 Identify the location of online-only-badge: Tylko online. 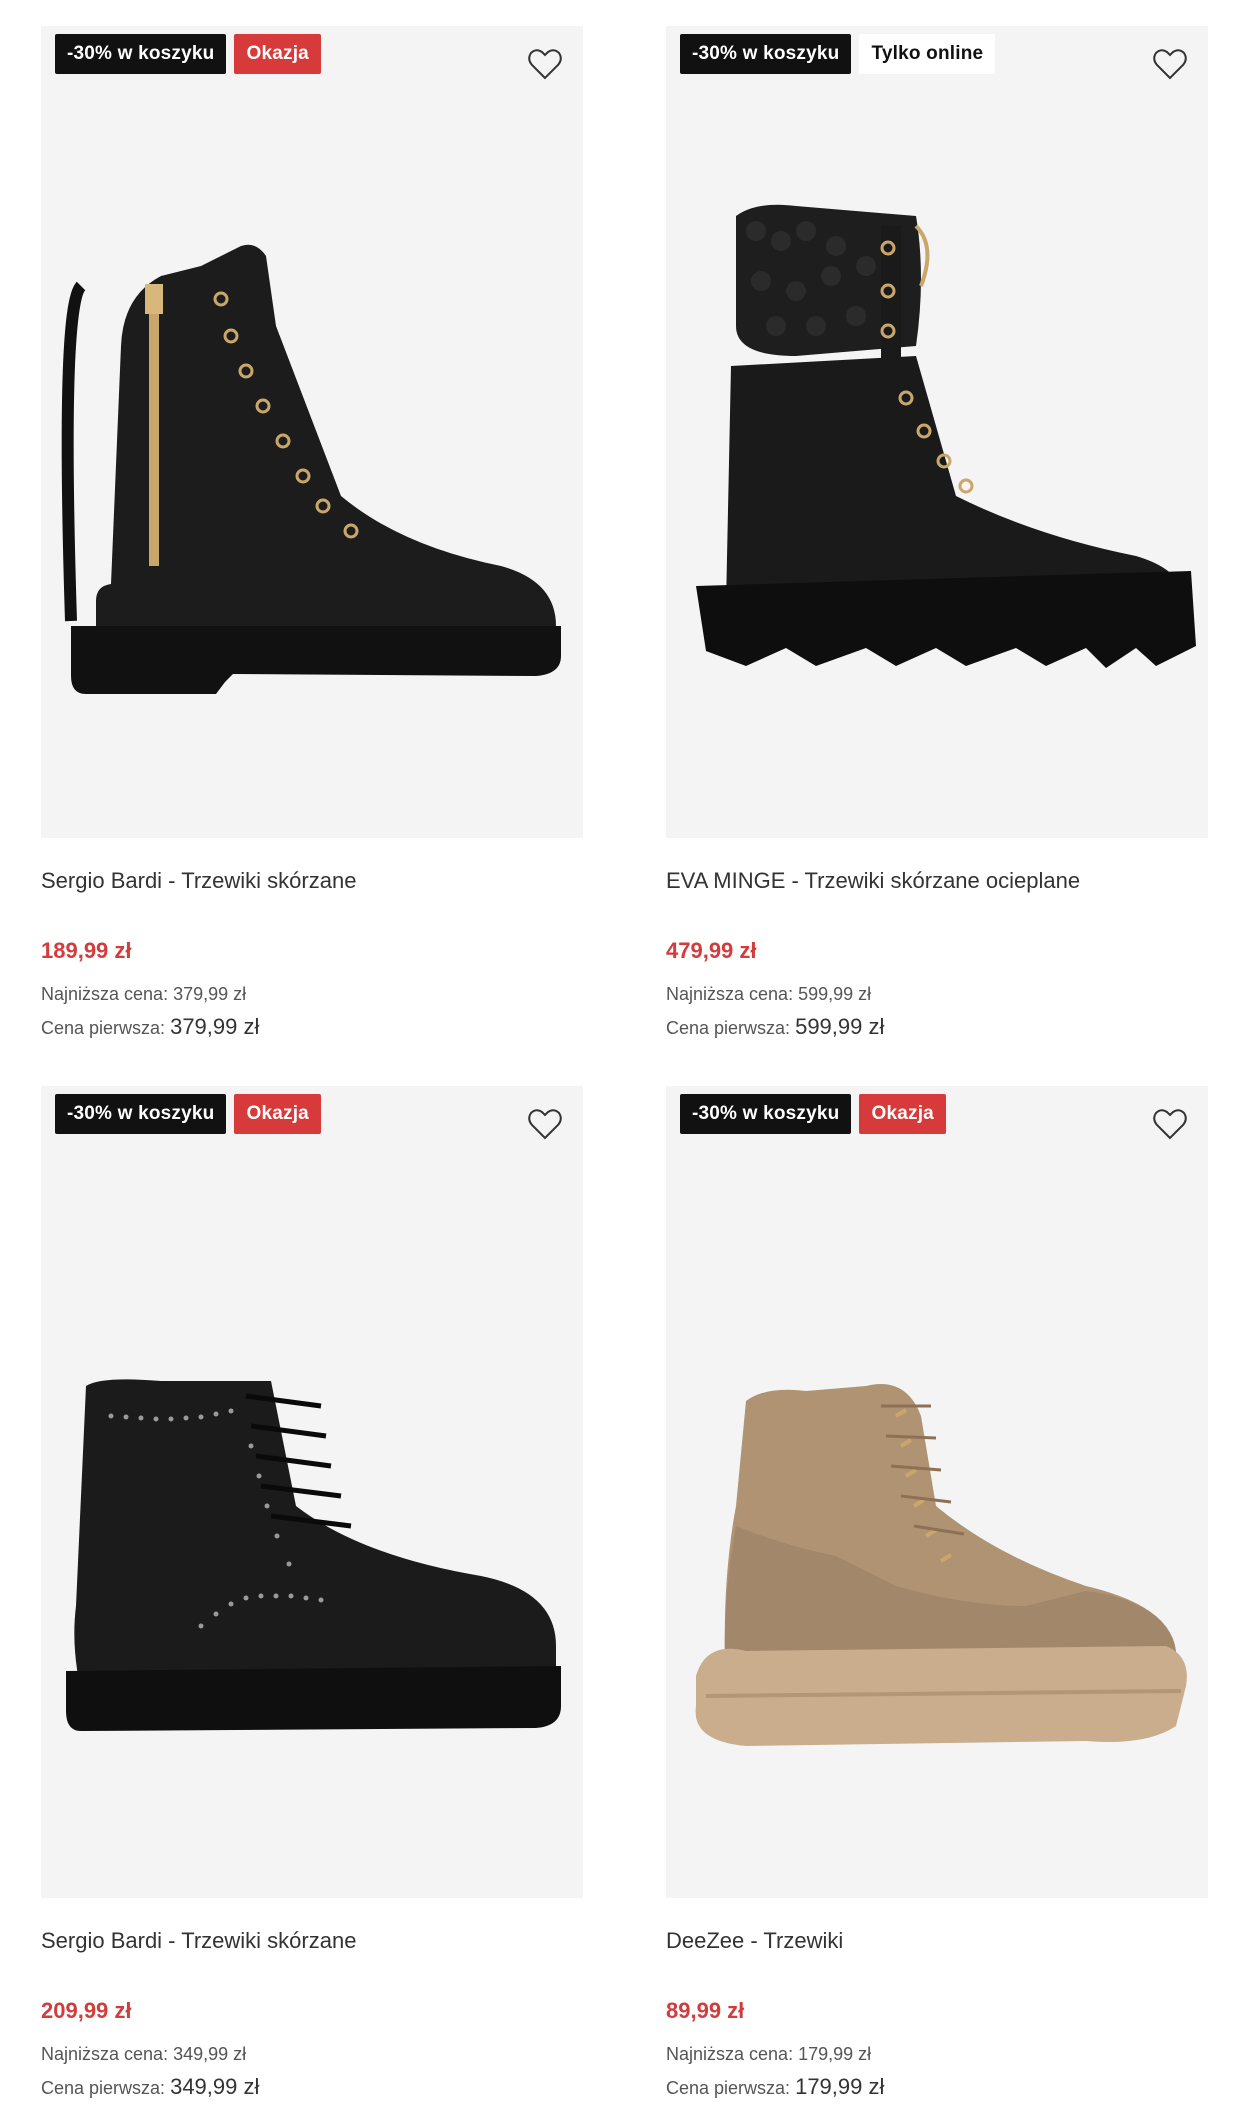
(927, 54).